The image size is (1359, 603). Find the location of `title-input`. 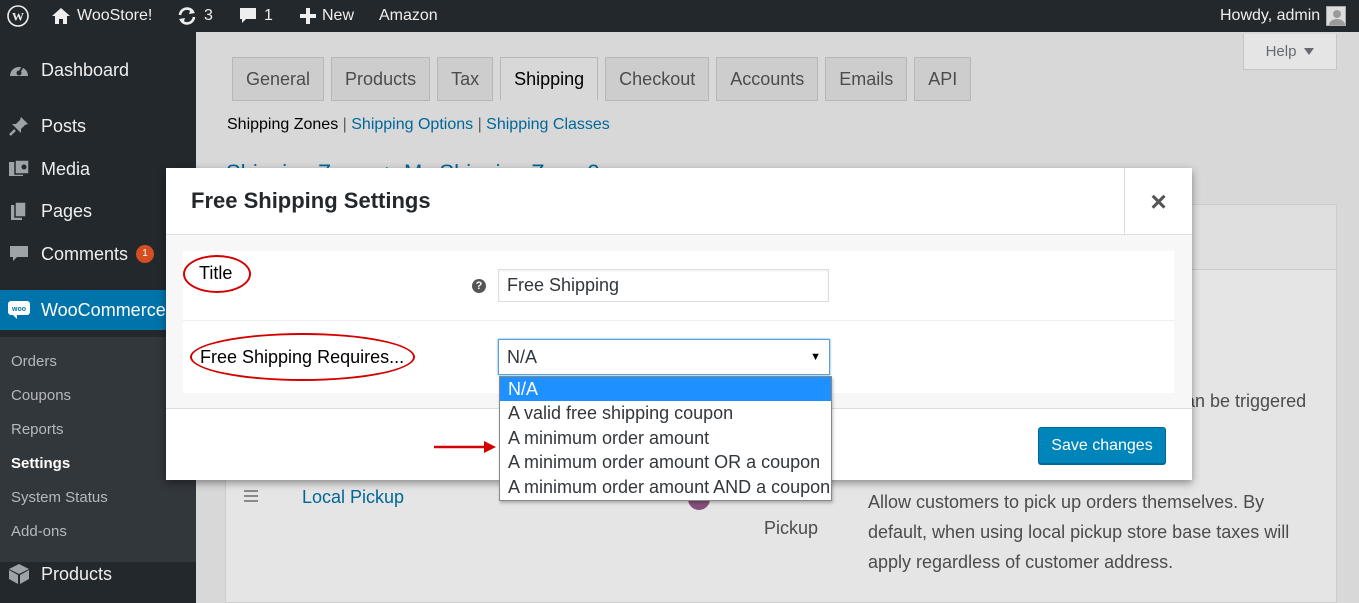

title-input is located at coordinates (663, 285).